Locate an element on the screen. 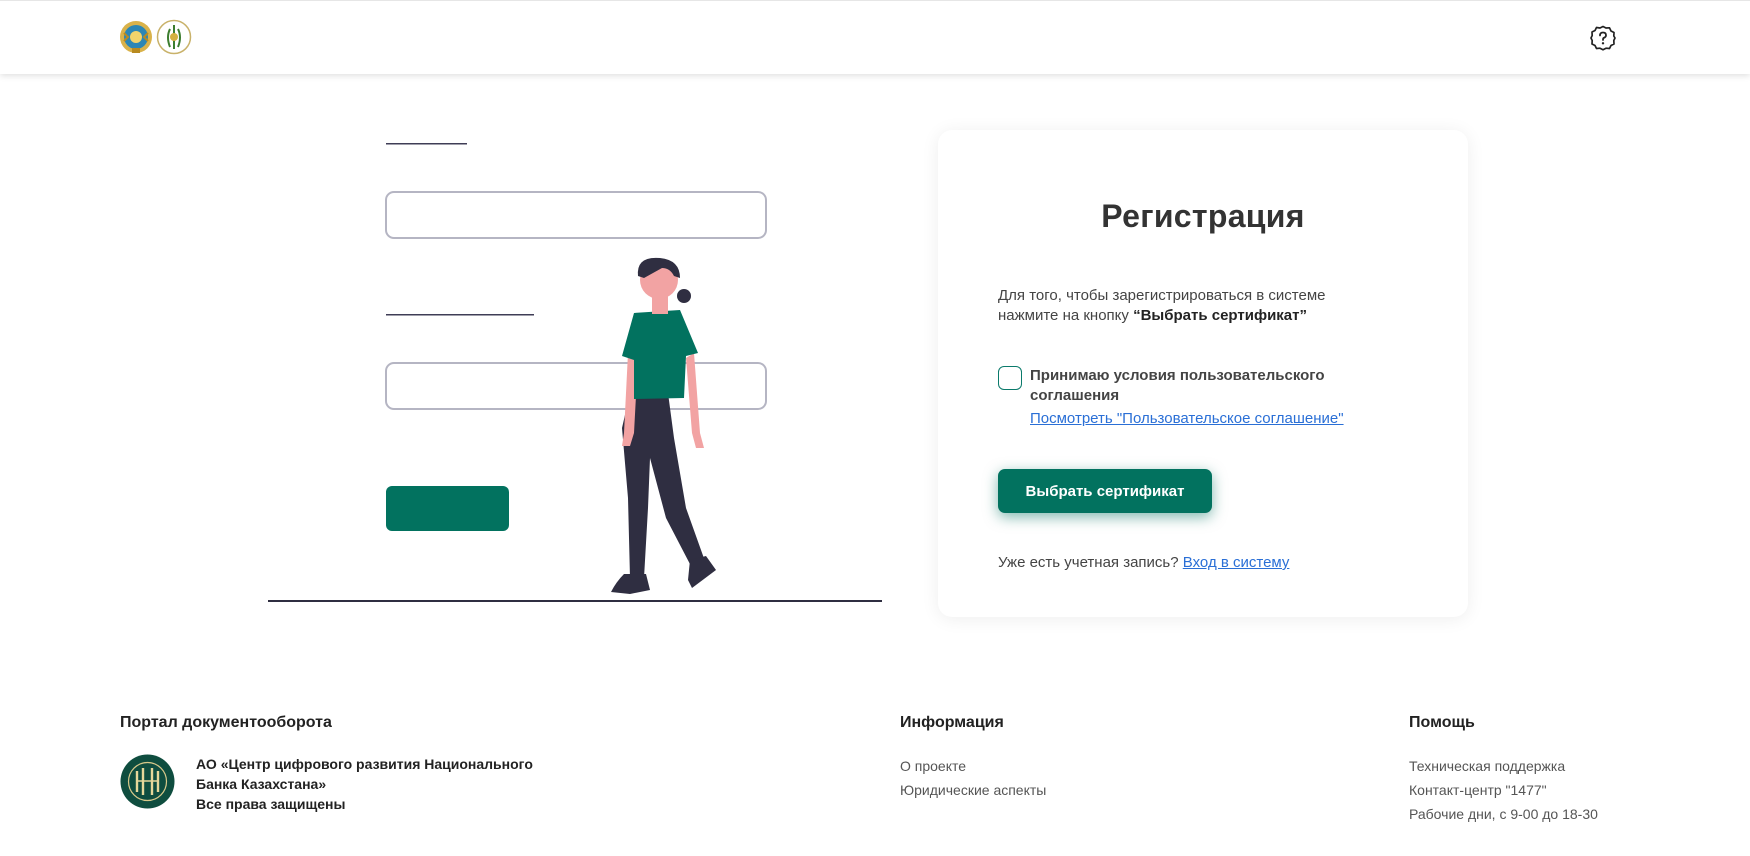 This screenshot has height=856, width=1750. question-circle-icon is located at coordinates (1603, 38).